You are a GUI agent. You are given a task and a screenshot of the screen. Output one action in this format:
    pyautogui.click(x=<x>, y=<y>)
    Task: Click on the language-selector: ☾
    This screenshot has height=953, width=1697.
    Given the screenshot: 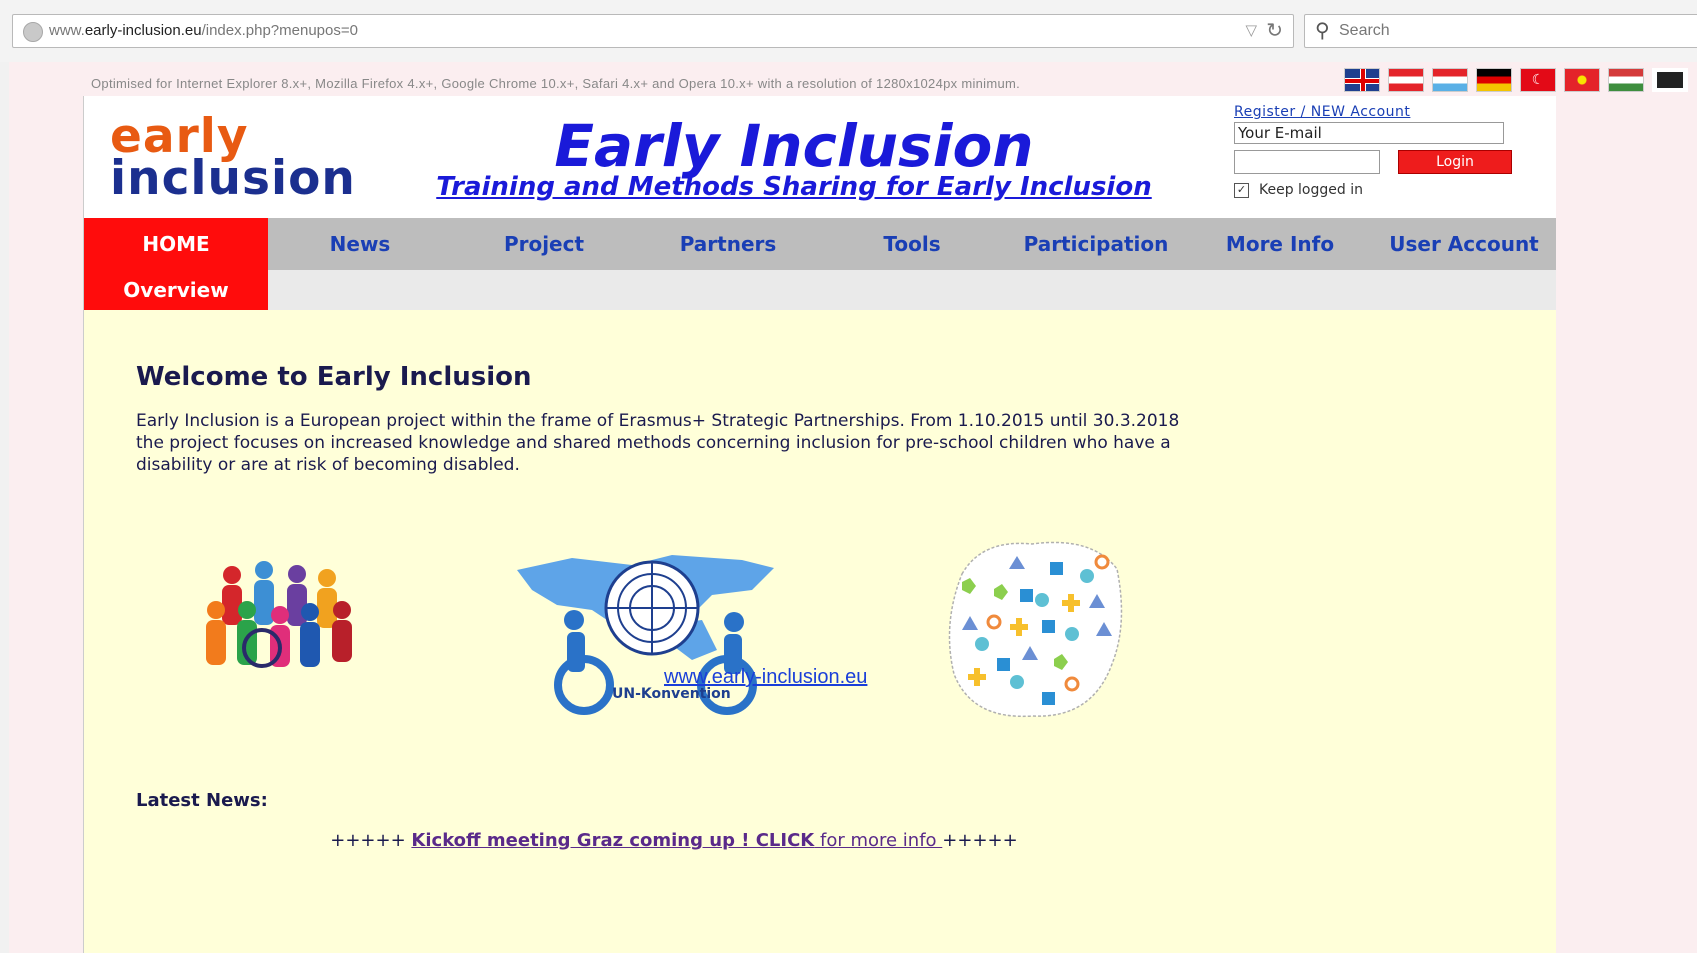 What is the action you would take?
    pyautogui.click(x=1516, y=81)
    